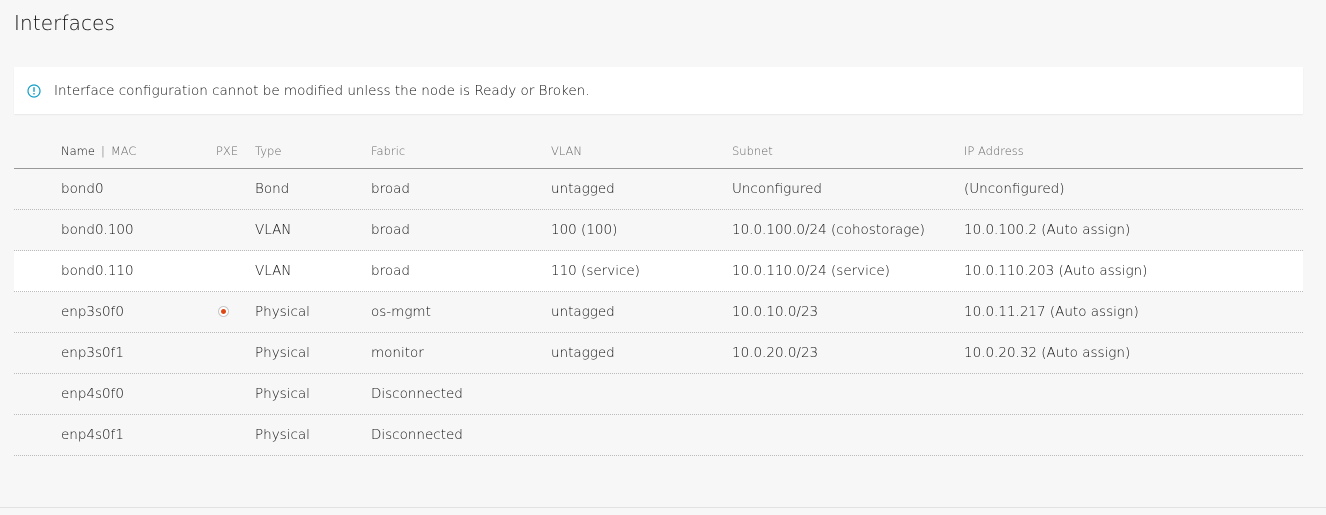 This screenshot has width=1326, height=515. I want to click on table-row: enp4s0f1 Physical Disconnected, so click(658, 435).